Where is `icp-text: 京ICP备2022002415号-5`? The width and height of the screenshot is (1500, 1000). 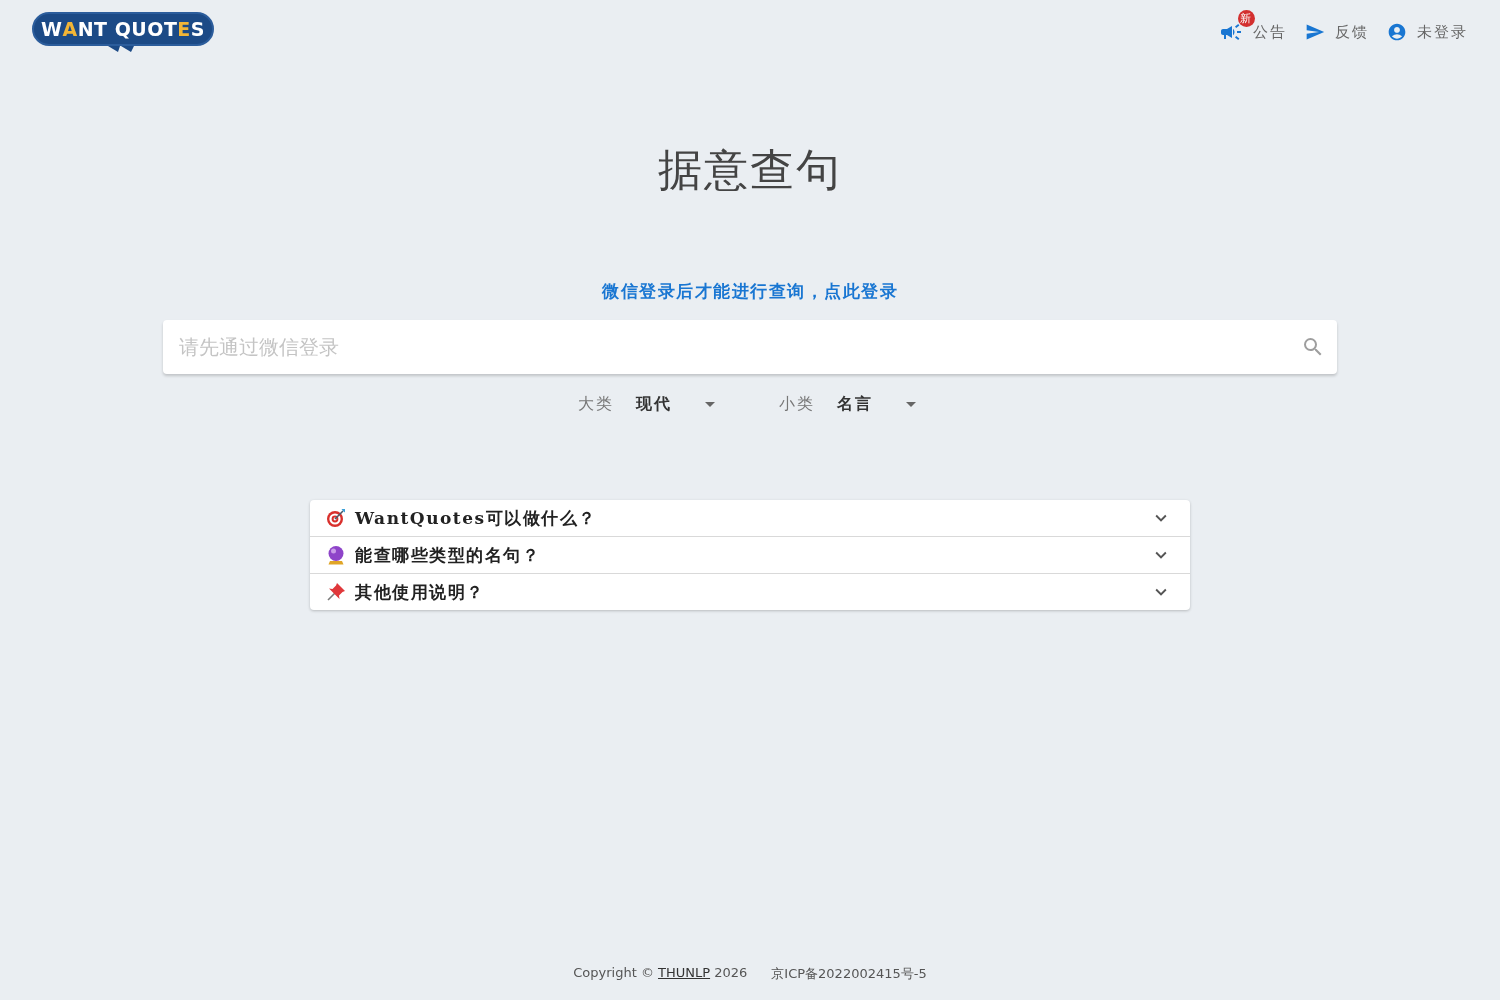 icp-text: 京ICP备2022002415号-5 is located at coordinates (849, 974).